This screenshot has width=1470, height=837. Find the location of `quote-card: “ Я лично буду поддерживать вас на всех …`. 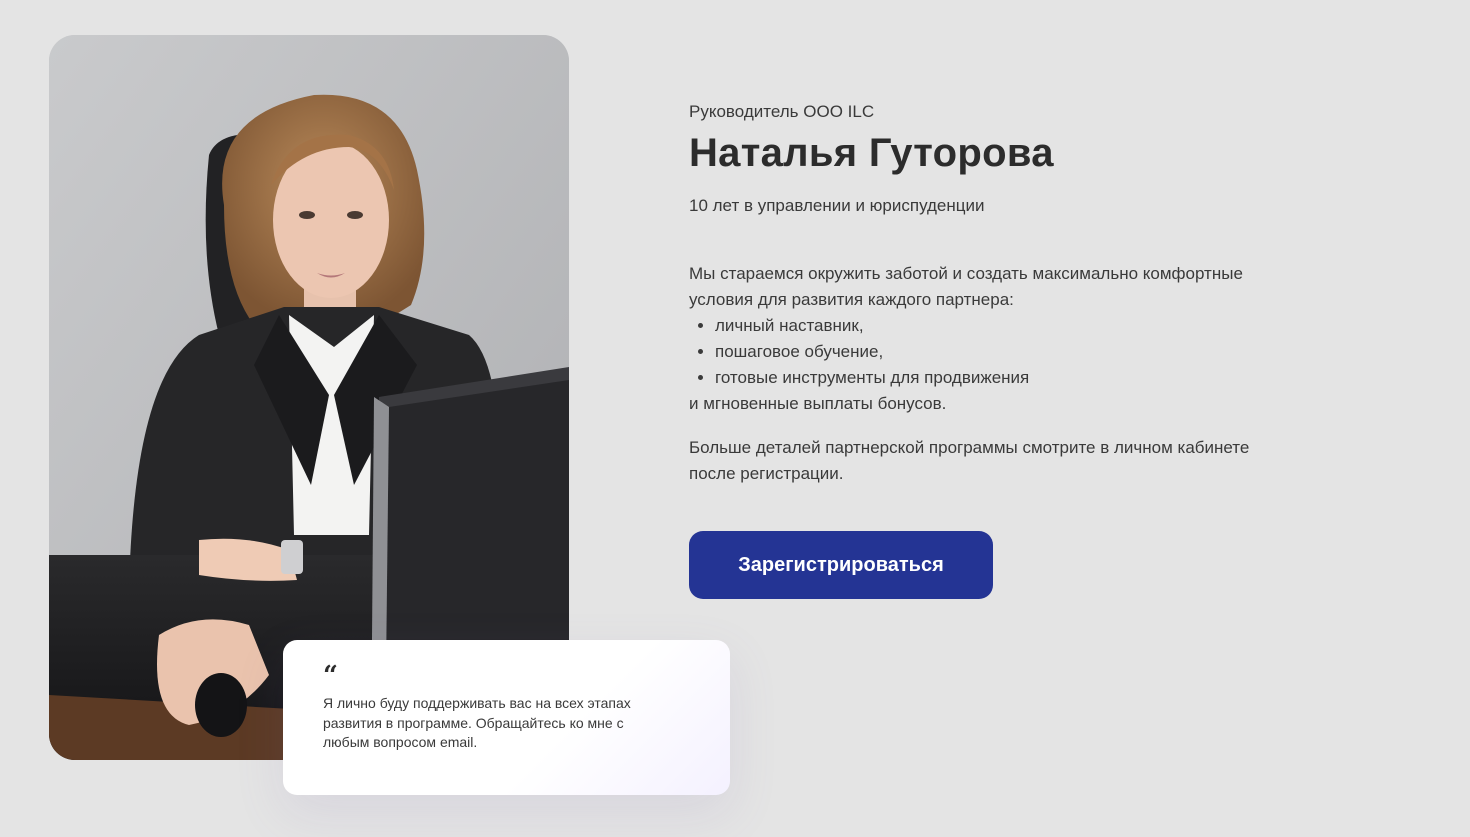

quote-card: “ Я лично буду поддерживать вас на всех … is located at coordinates (506, 717).